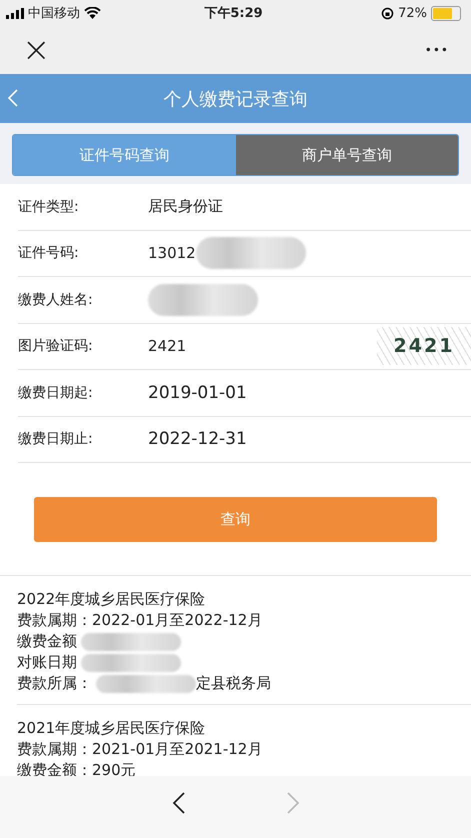 The image size is (471, 838). What do you see at coordinates (54, 683) in the screenshot?
I see `record-line: 费款所属：` at bounding box center [54, 683].